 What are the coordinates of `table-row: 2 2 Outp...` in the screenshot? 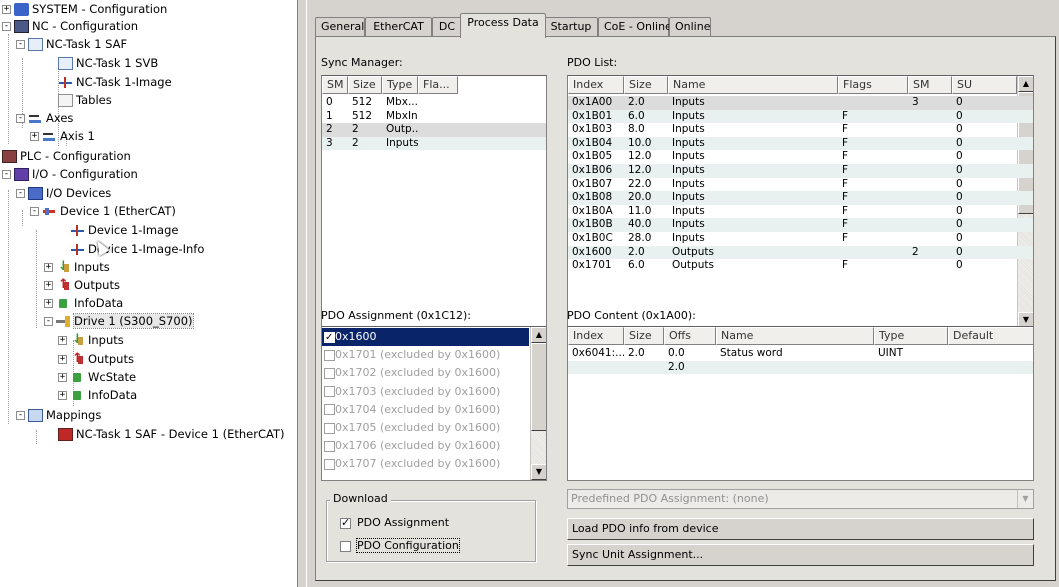 It's located at (434, 130).